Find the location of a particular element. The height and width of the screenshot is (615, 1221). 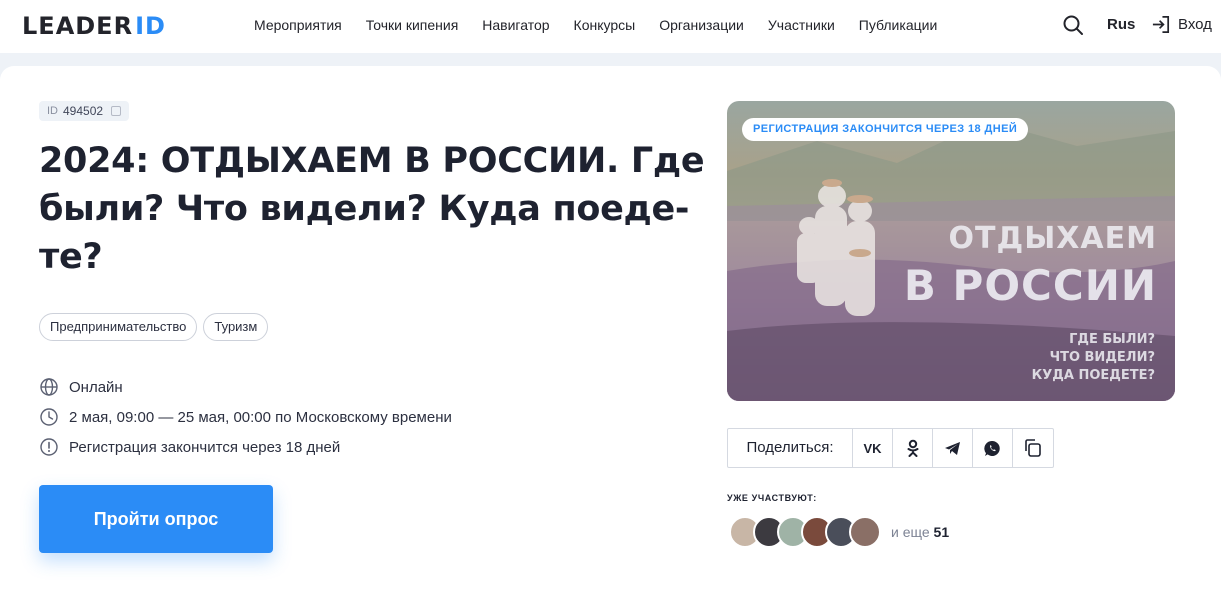

share-vk-button: VK is located at coordinates (873, 448).